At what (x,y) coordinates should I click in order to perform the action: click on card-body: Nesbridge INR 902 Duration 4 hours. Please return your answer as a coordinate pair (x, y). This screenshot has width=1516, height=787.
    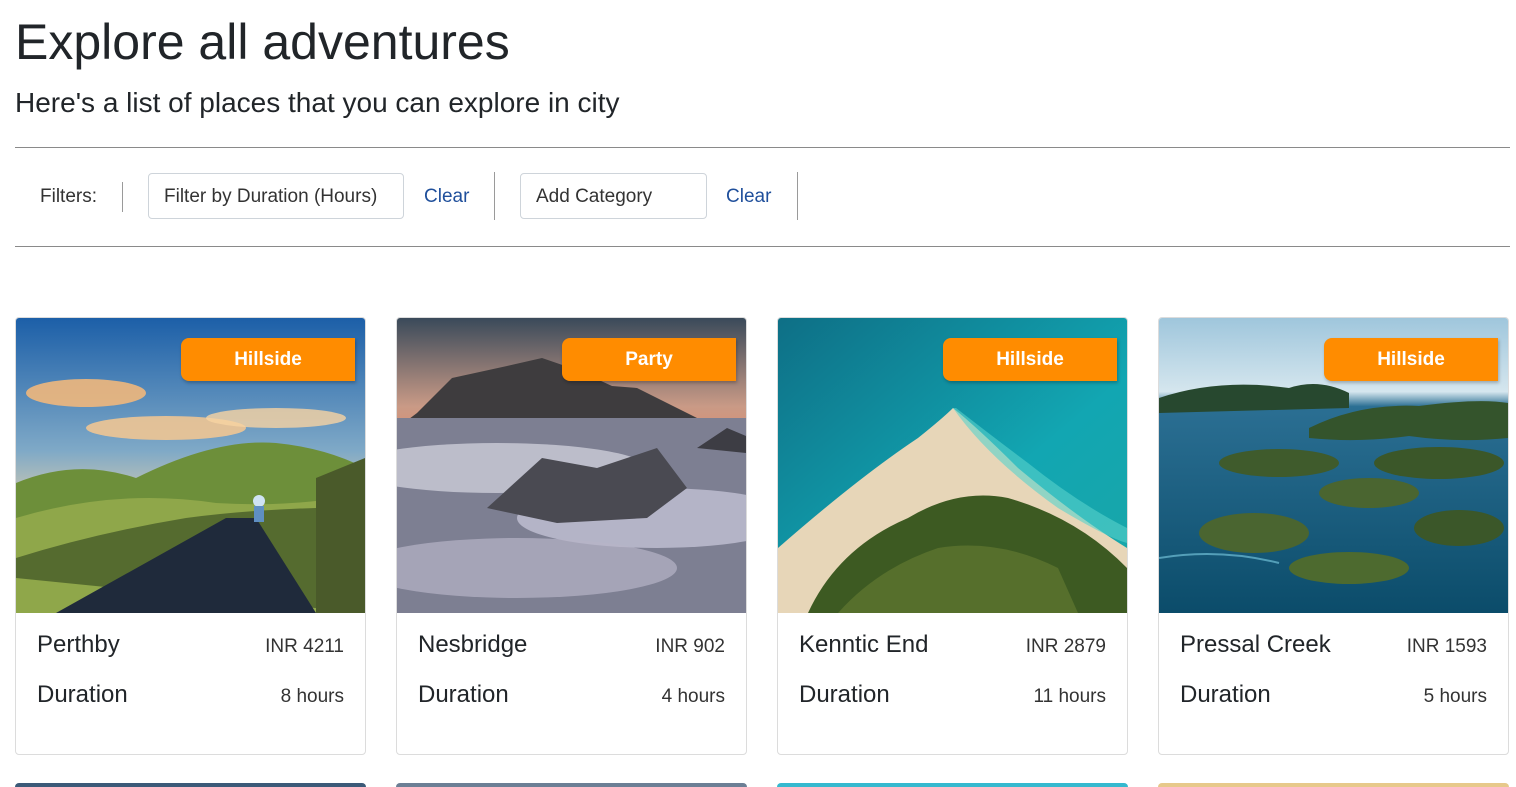
    Looking at the image, I should click on (571, 683).